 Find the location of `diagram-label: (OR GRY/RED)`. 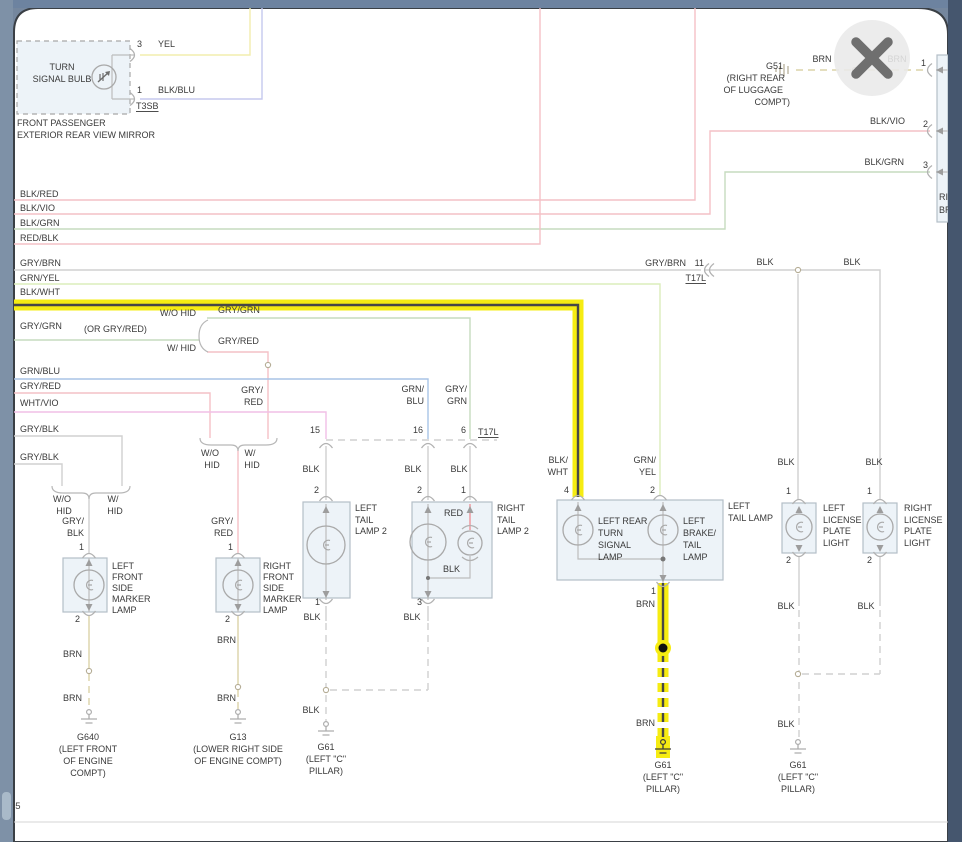

diagram-label: (OR GRY/RED) is located at coordinates (115, 329).